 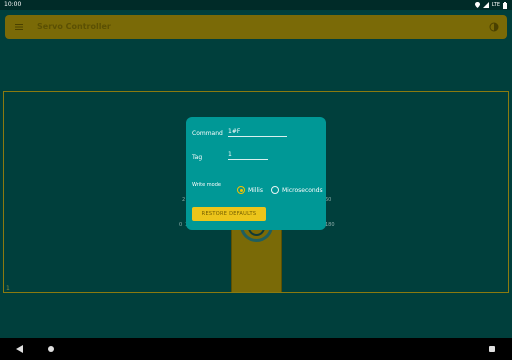 I want to click on status-icons: LTE, so click(x=490, y=5).